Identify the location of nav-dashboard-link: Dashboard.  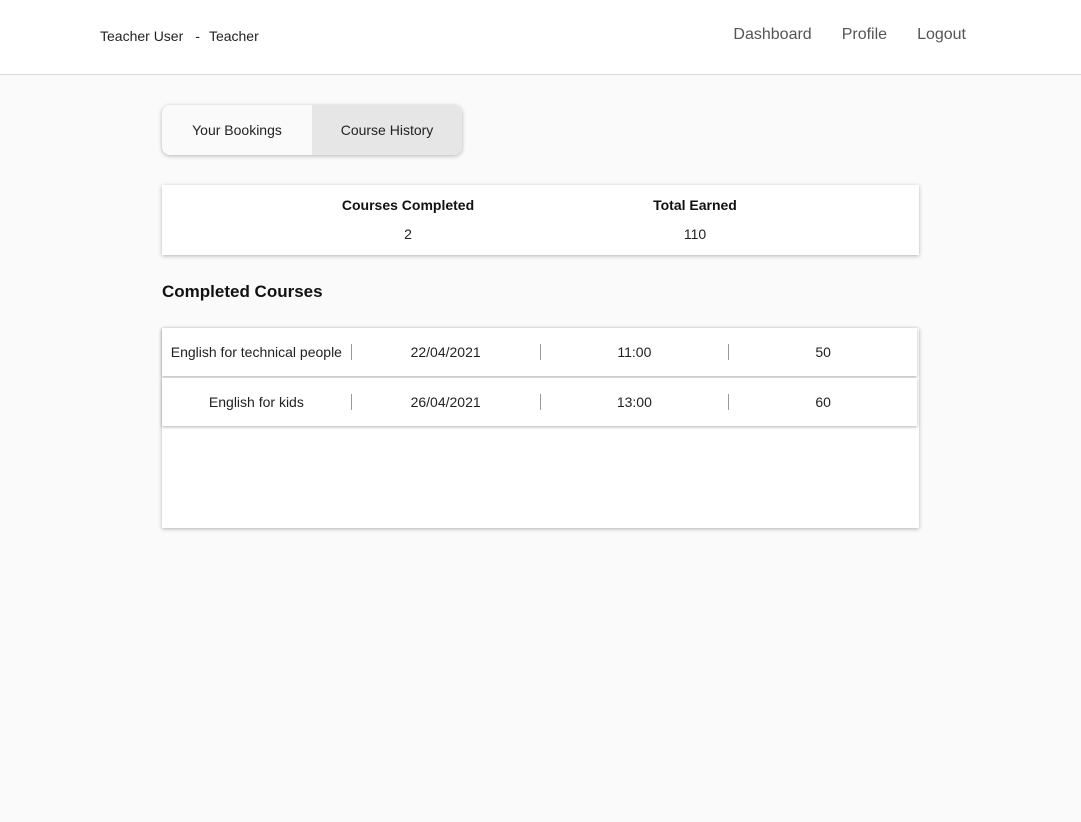
(772, 35).